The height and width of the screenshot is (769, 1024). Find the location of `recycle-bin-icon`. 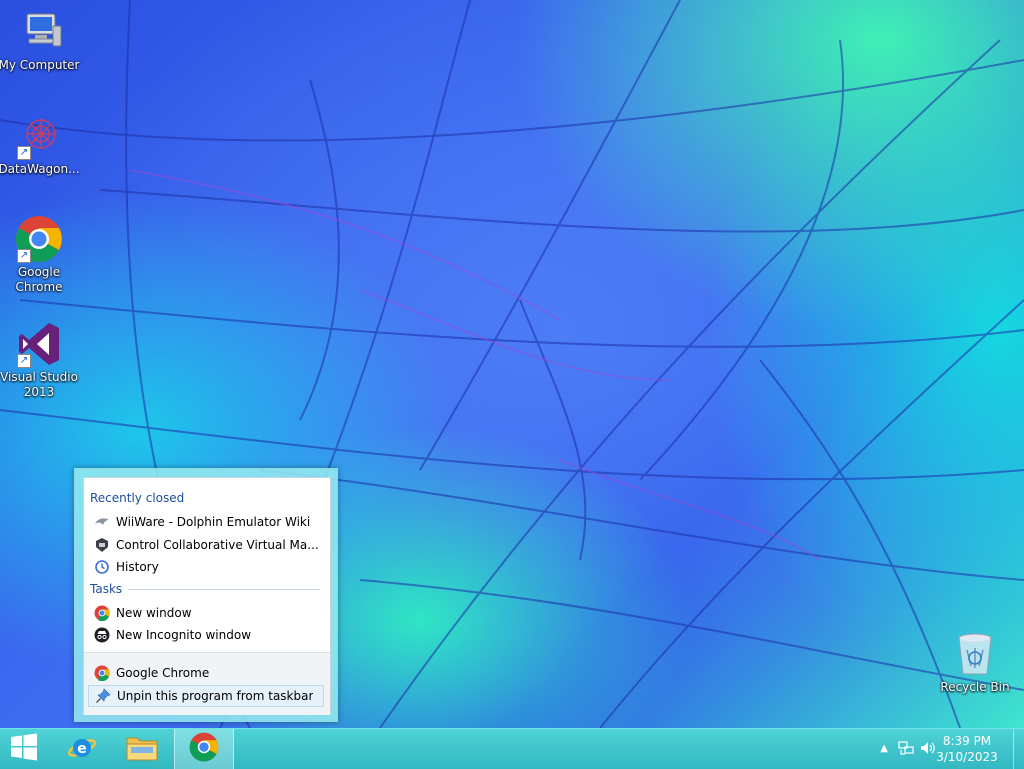

recycle-bin-icon is located at coordinates (975, 654).